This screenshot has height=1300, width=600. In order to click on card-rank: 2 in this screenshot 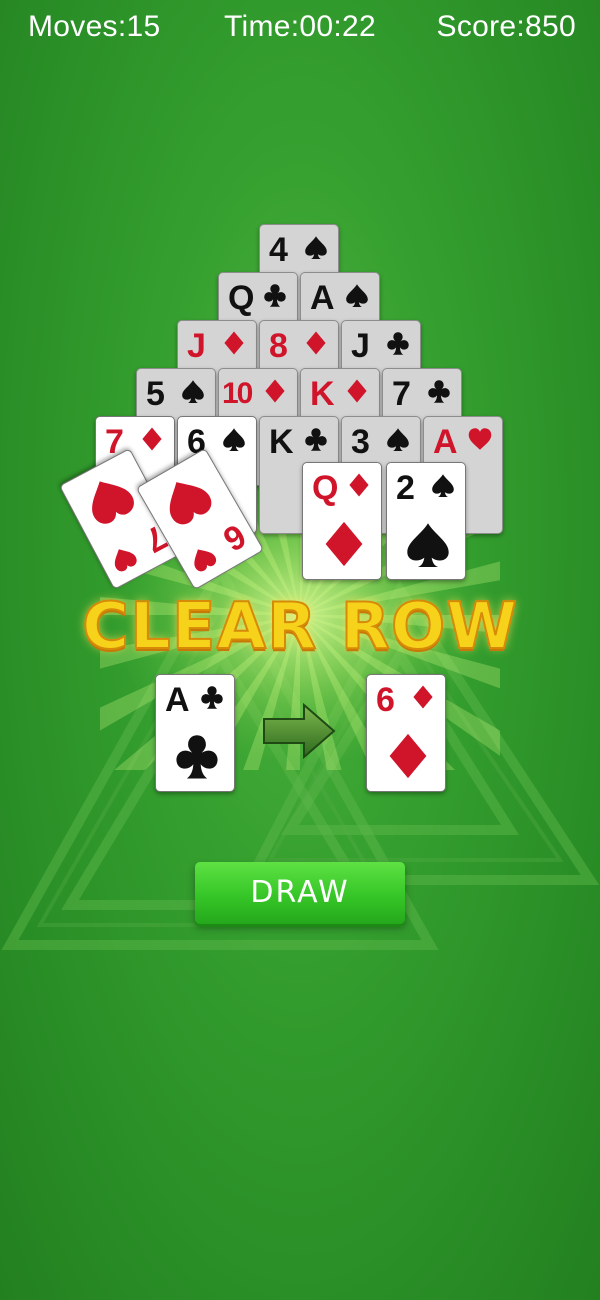, I will do `click(405, 488)`.